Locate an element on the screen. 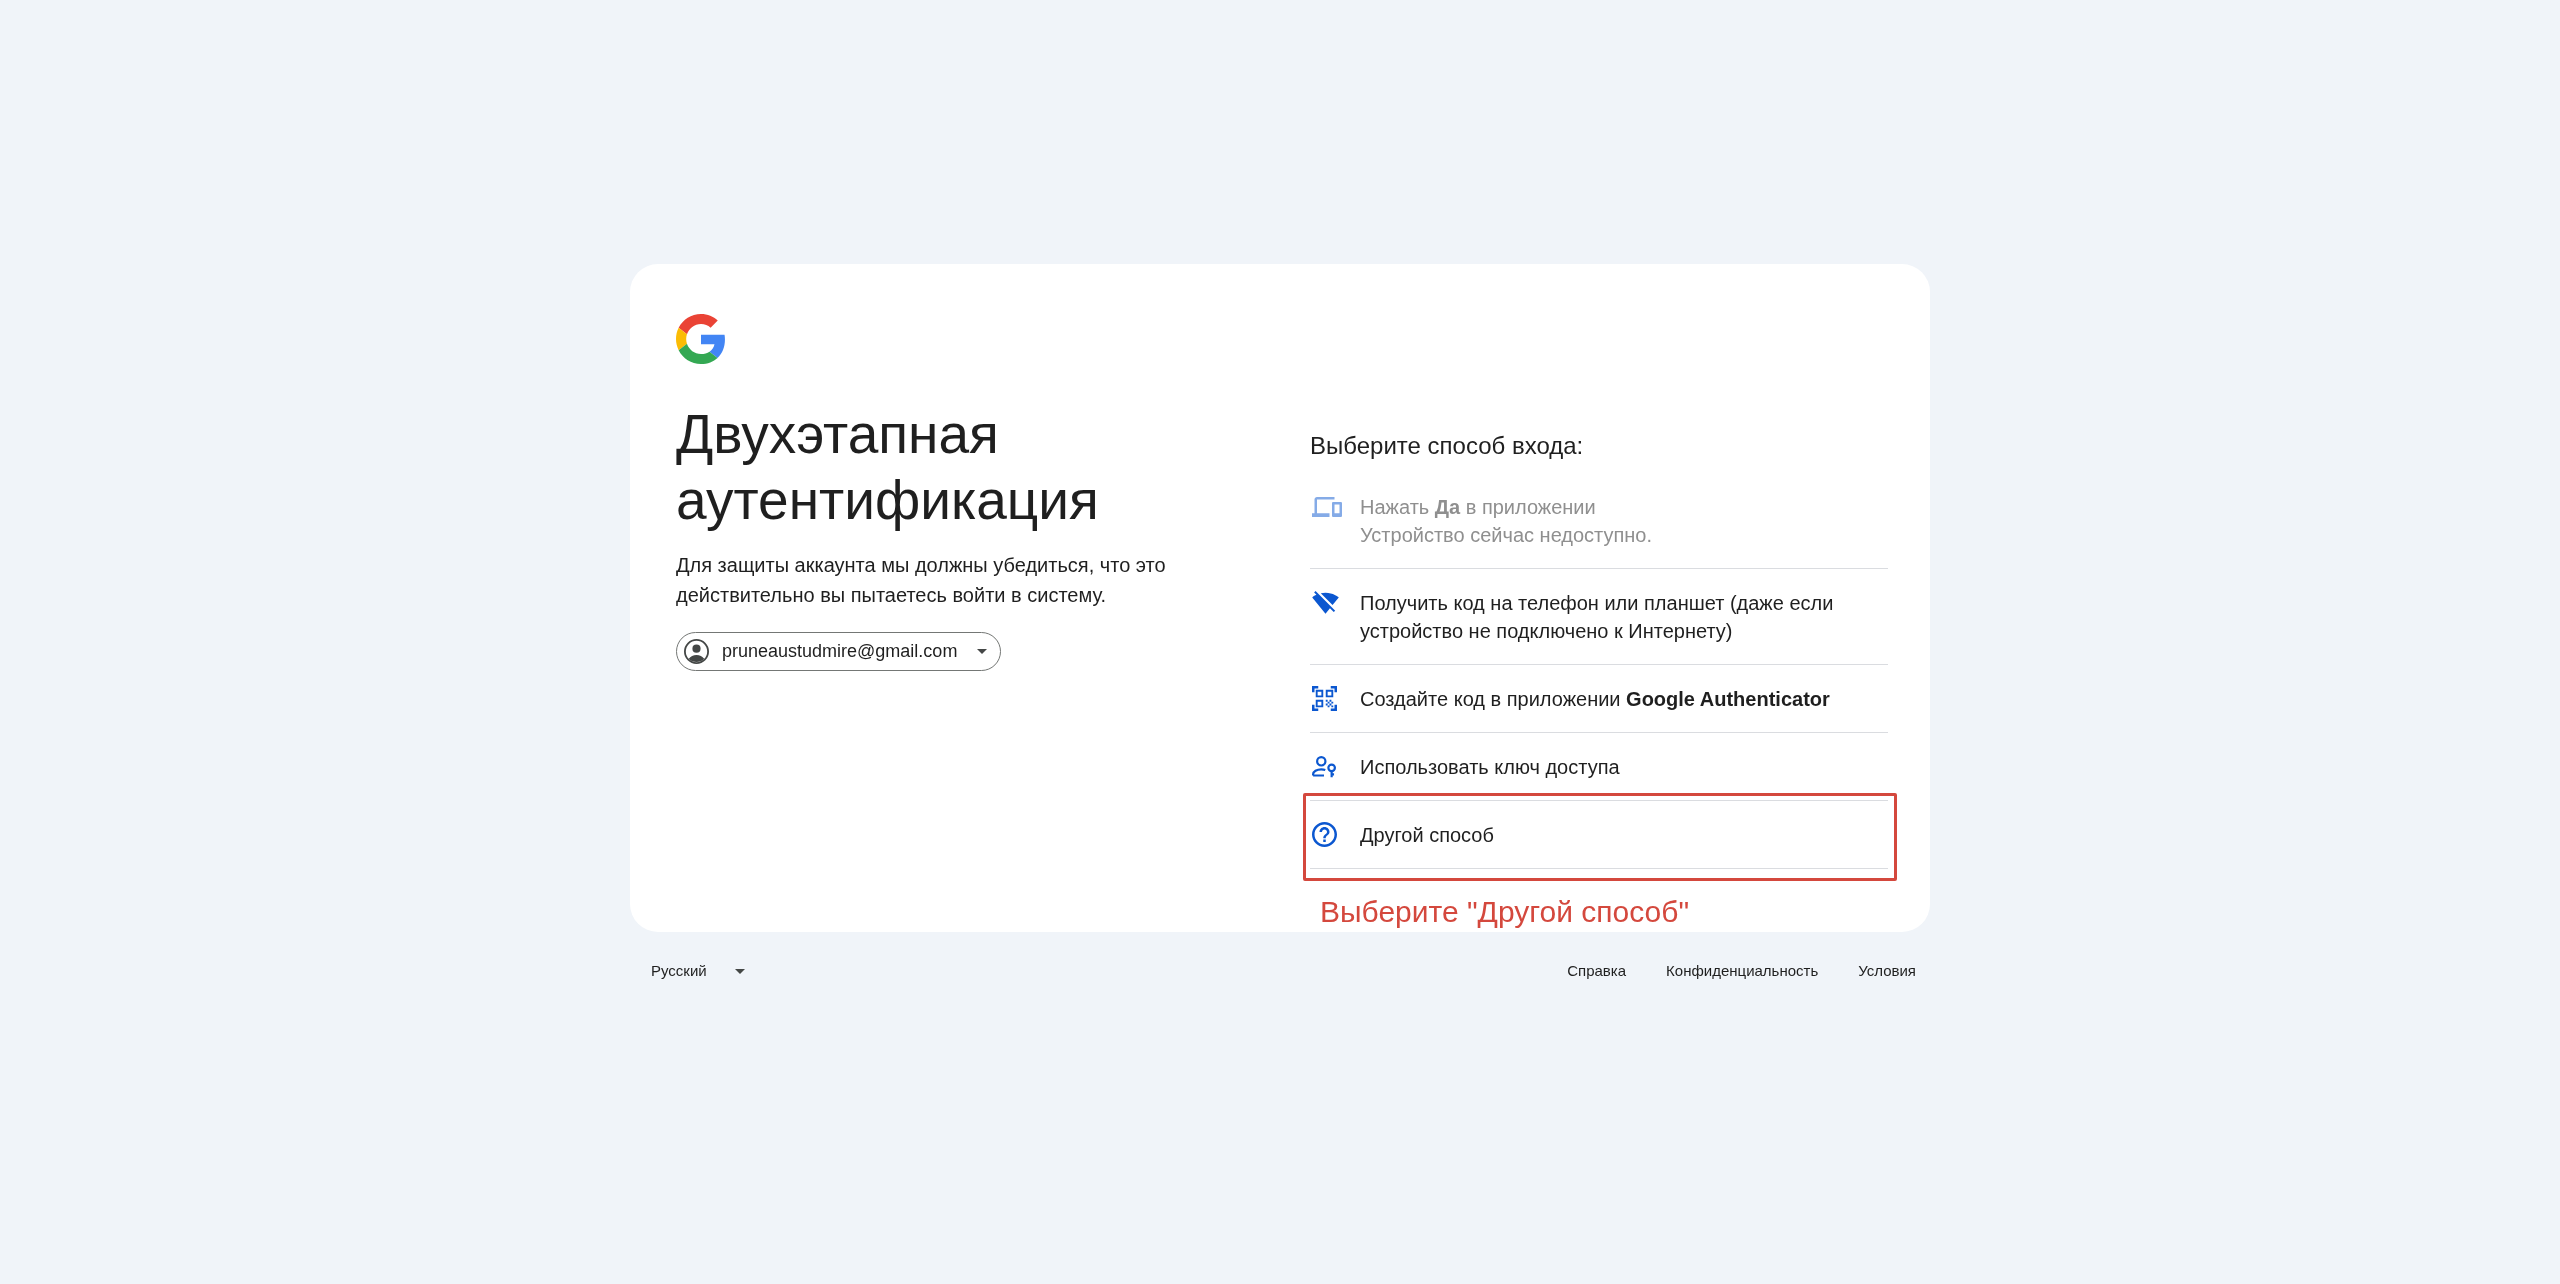  wifi-off-icon is located at coordinates (1325, 602).